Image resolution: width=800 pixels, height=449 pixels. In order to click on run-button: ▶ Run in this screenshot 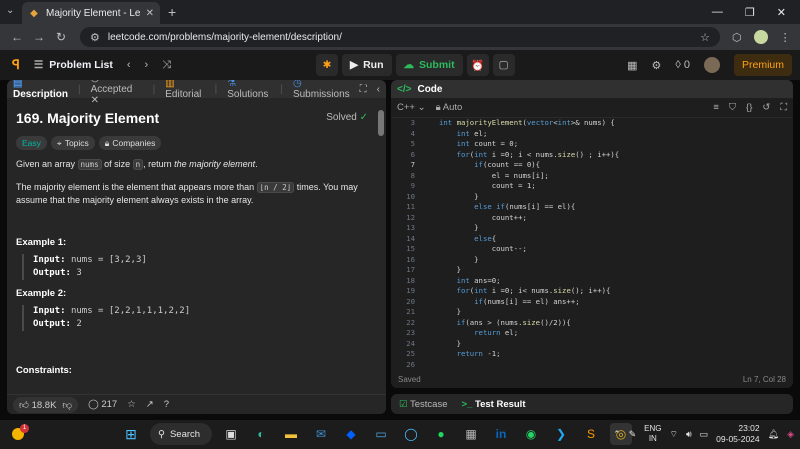, I will do `click(367, 65)`.